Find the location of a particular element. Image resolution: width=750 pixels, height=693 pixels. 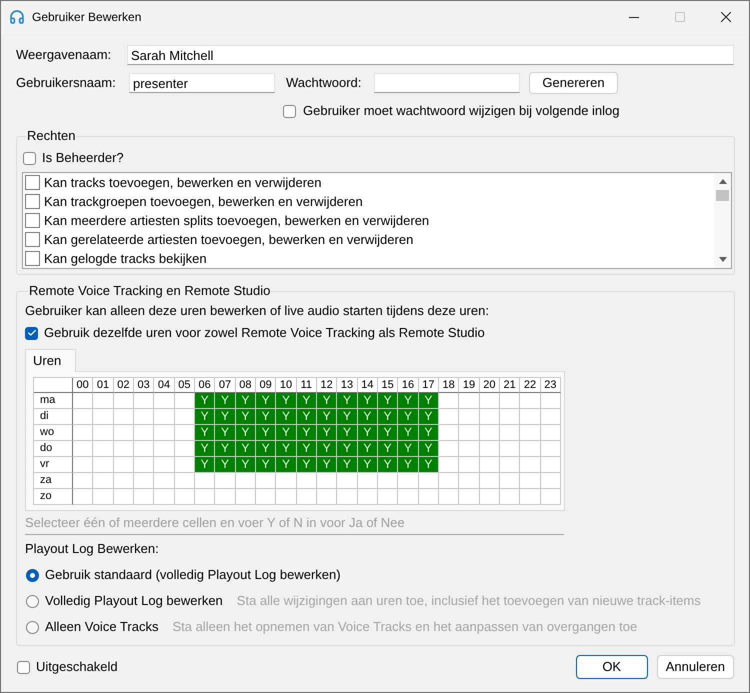

password-field is located at coordinates (447, 83).